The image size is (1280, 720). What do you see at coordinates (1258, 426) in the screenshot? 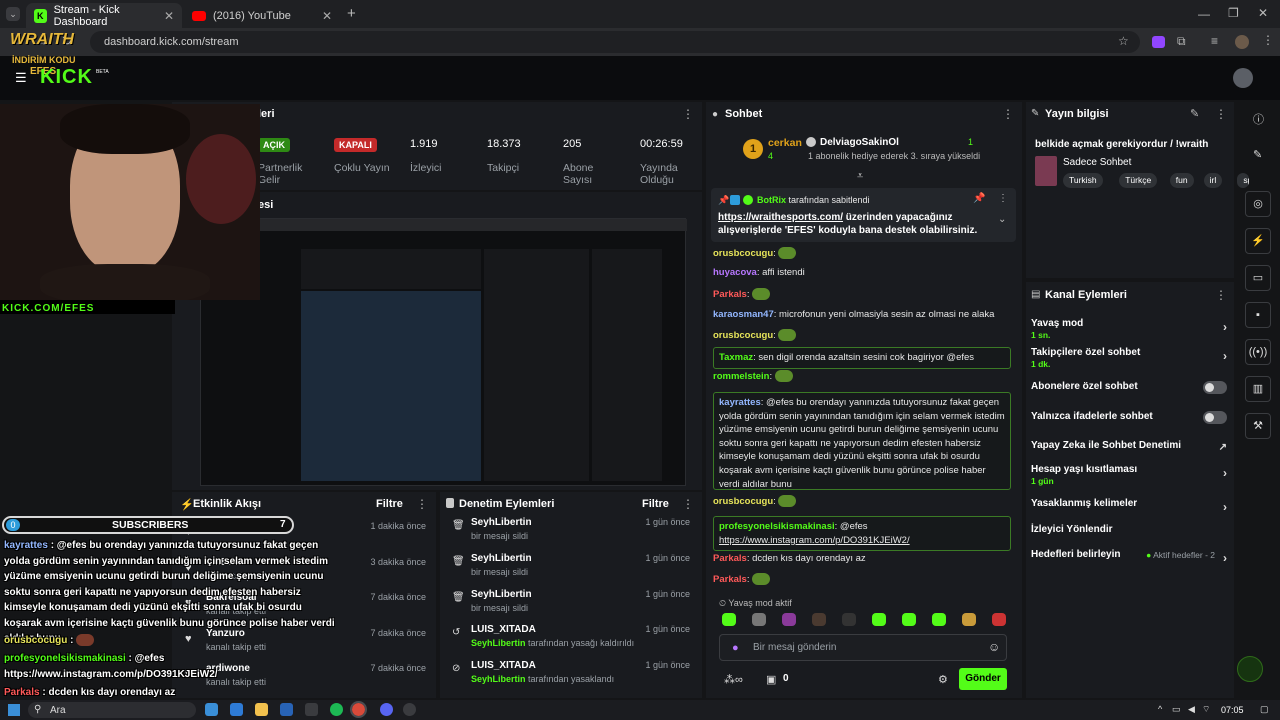
I see `tools-icon: ⚒` at bounding box center [1258, 426].